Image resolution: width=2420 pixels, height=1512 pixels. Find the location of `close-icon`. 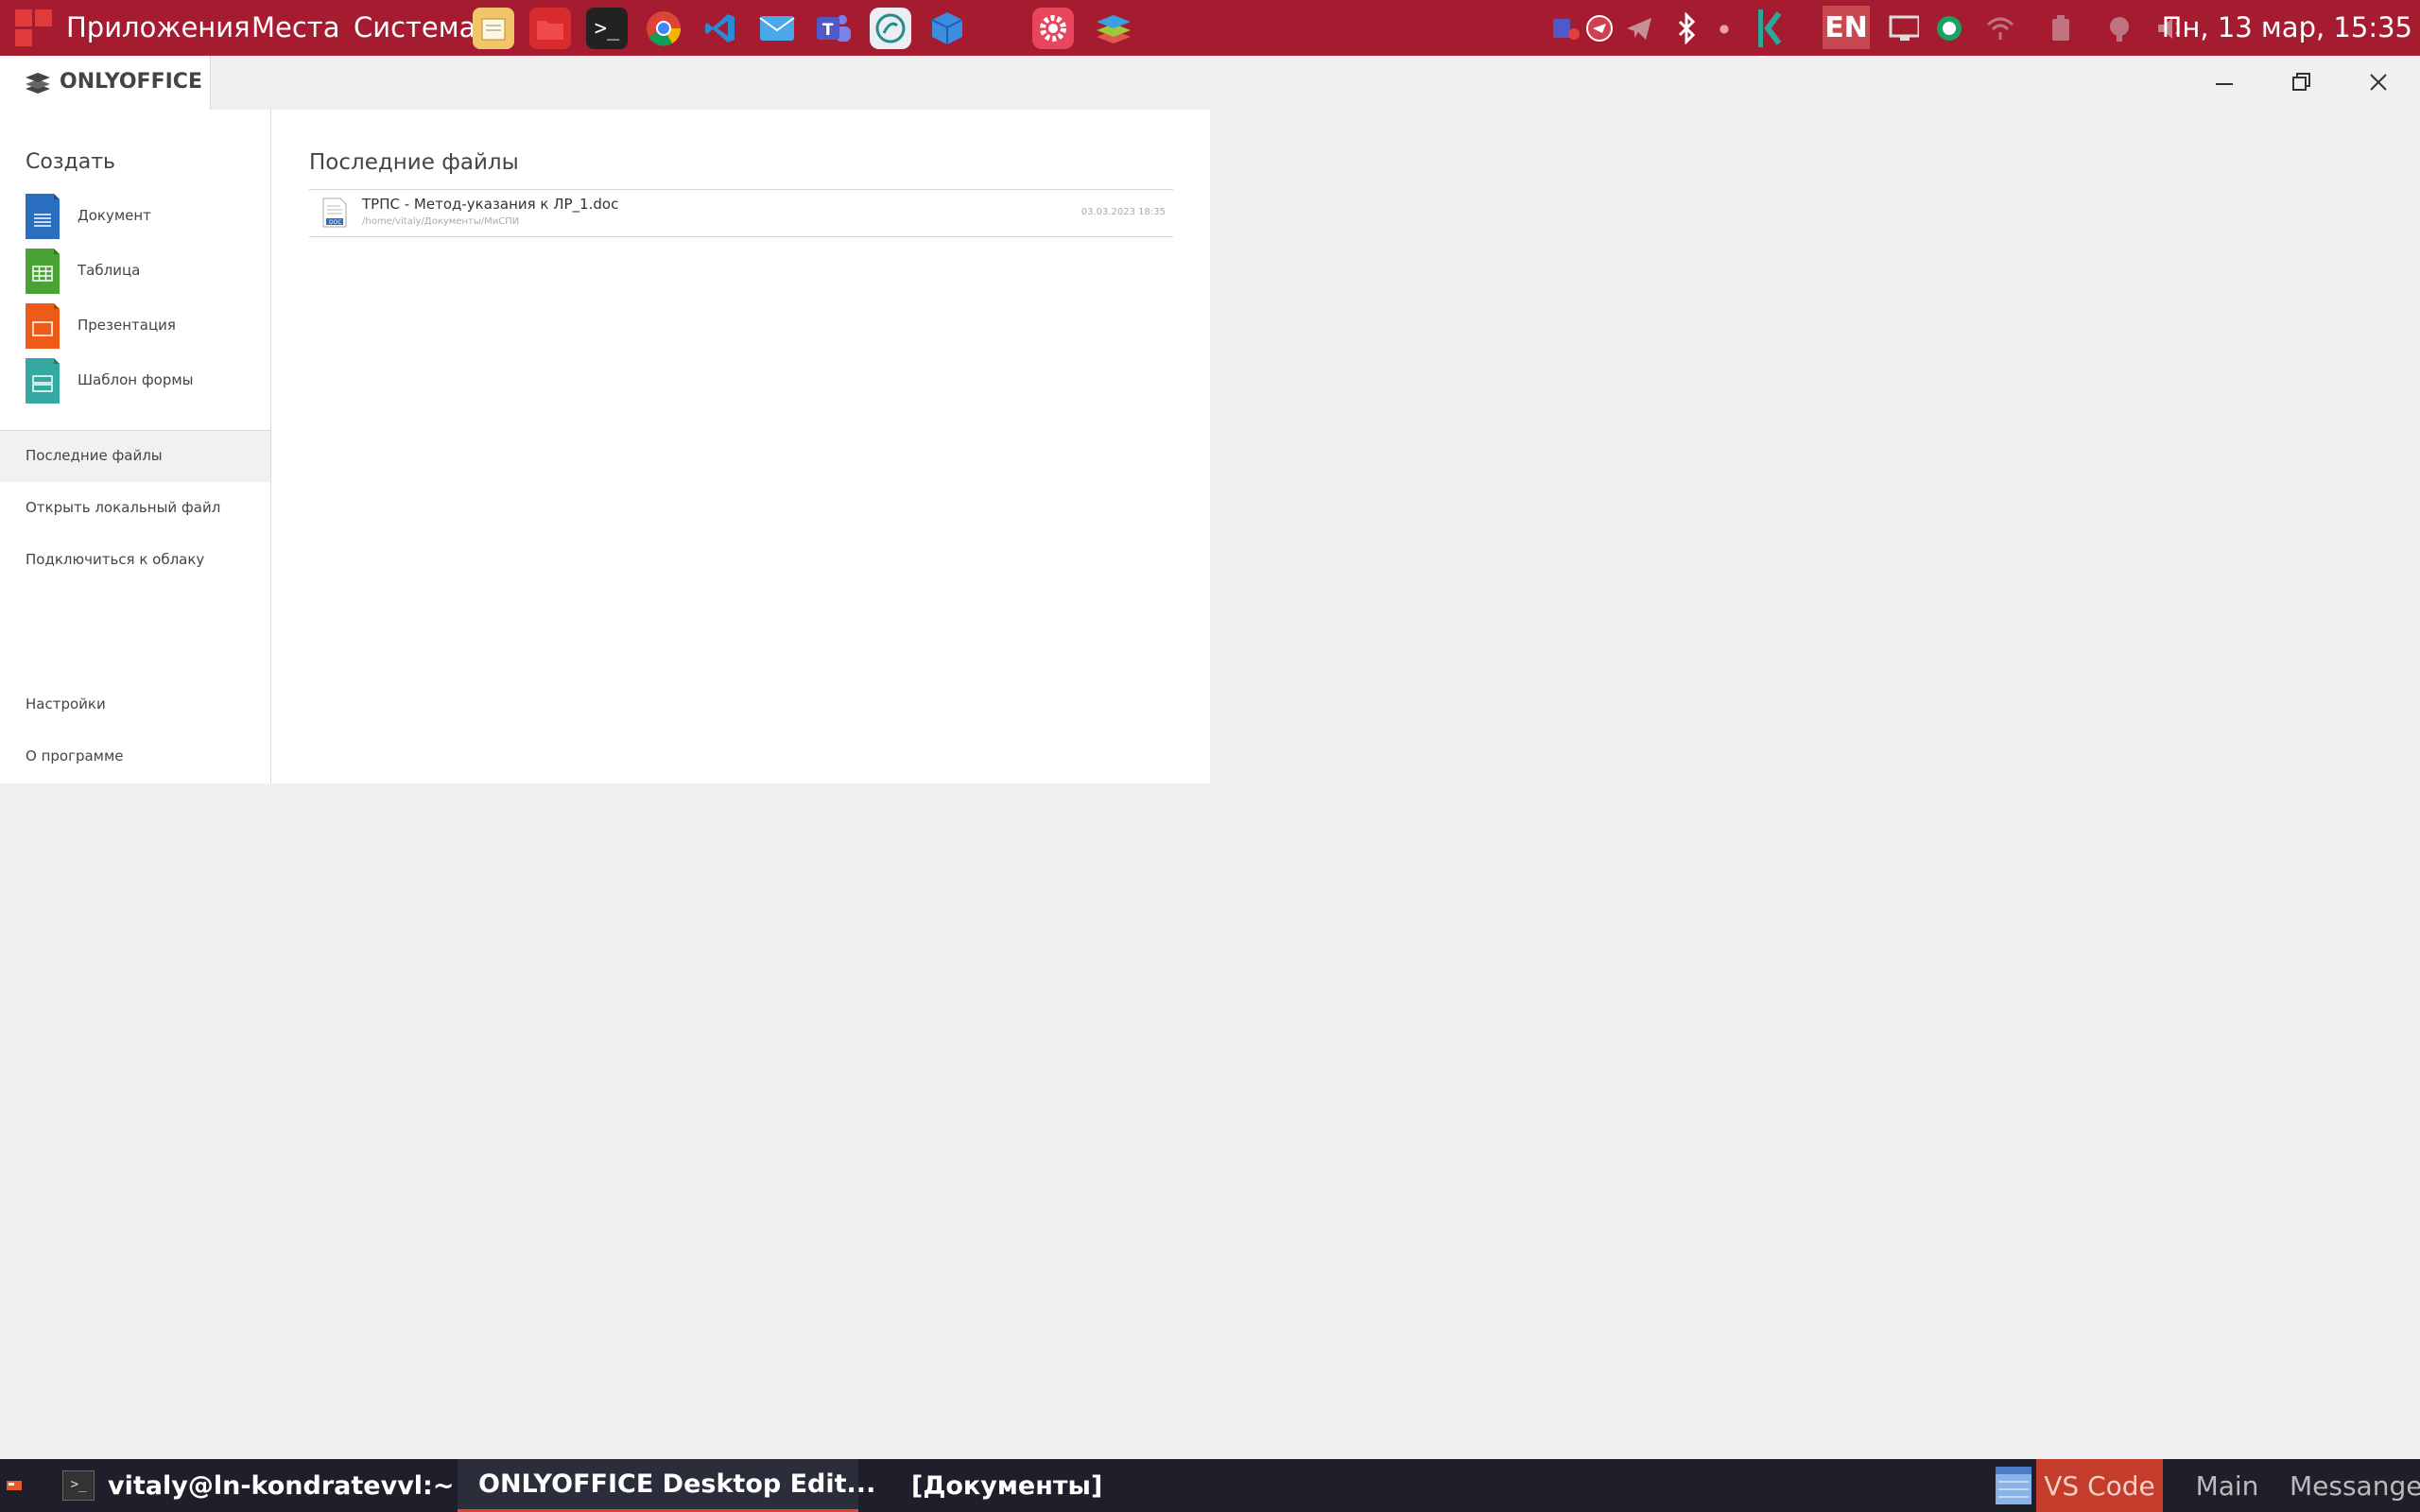

close-icon is located at coordinates (2378, 82).